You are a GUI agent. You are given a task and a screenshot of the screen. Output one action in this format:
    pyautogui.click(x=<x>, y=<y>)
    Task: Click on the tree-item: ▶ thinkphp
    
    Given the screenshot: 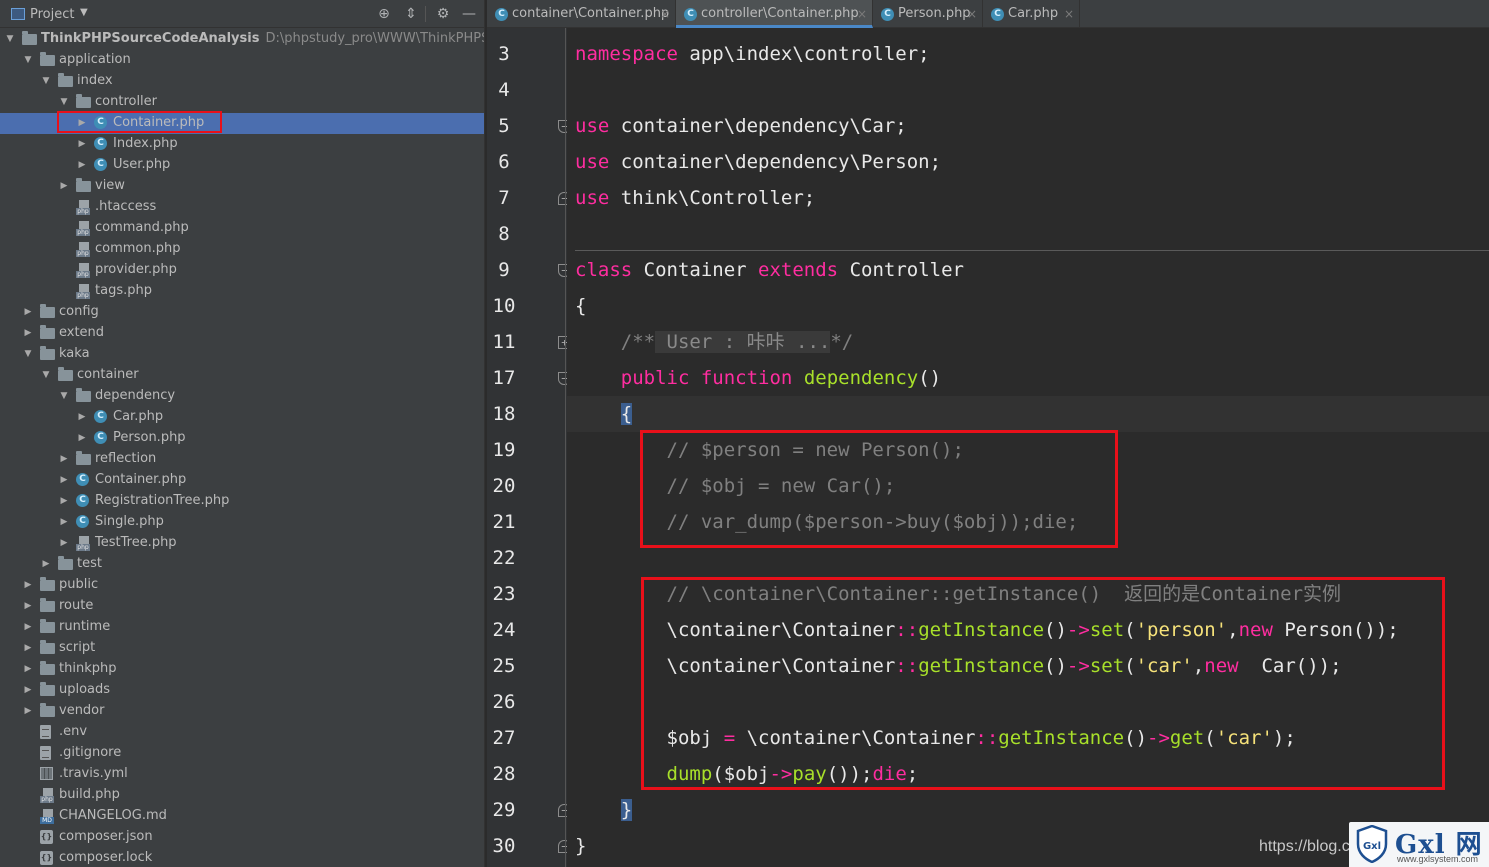 What is the action you would take?
    pyautogui.click(x=242, y=669)
    